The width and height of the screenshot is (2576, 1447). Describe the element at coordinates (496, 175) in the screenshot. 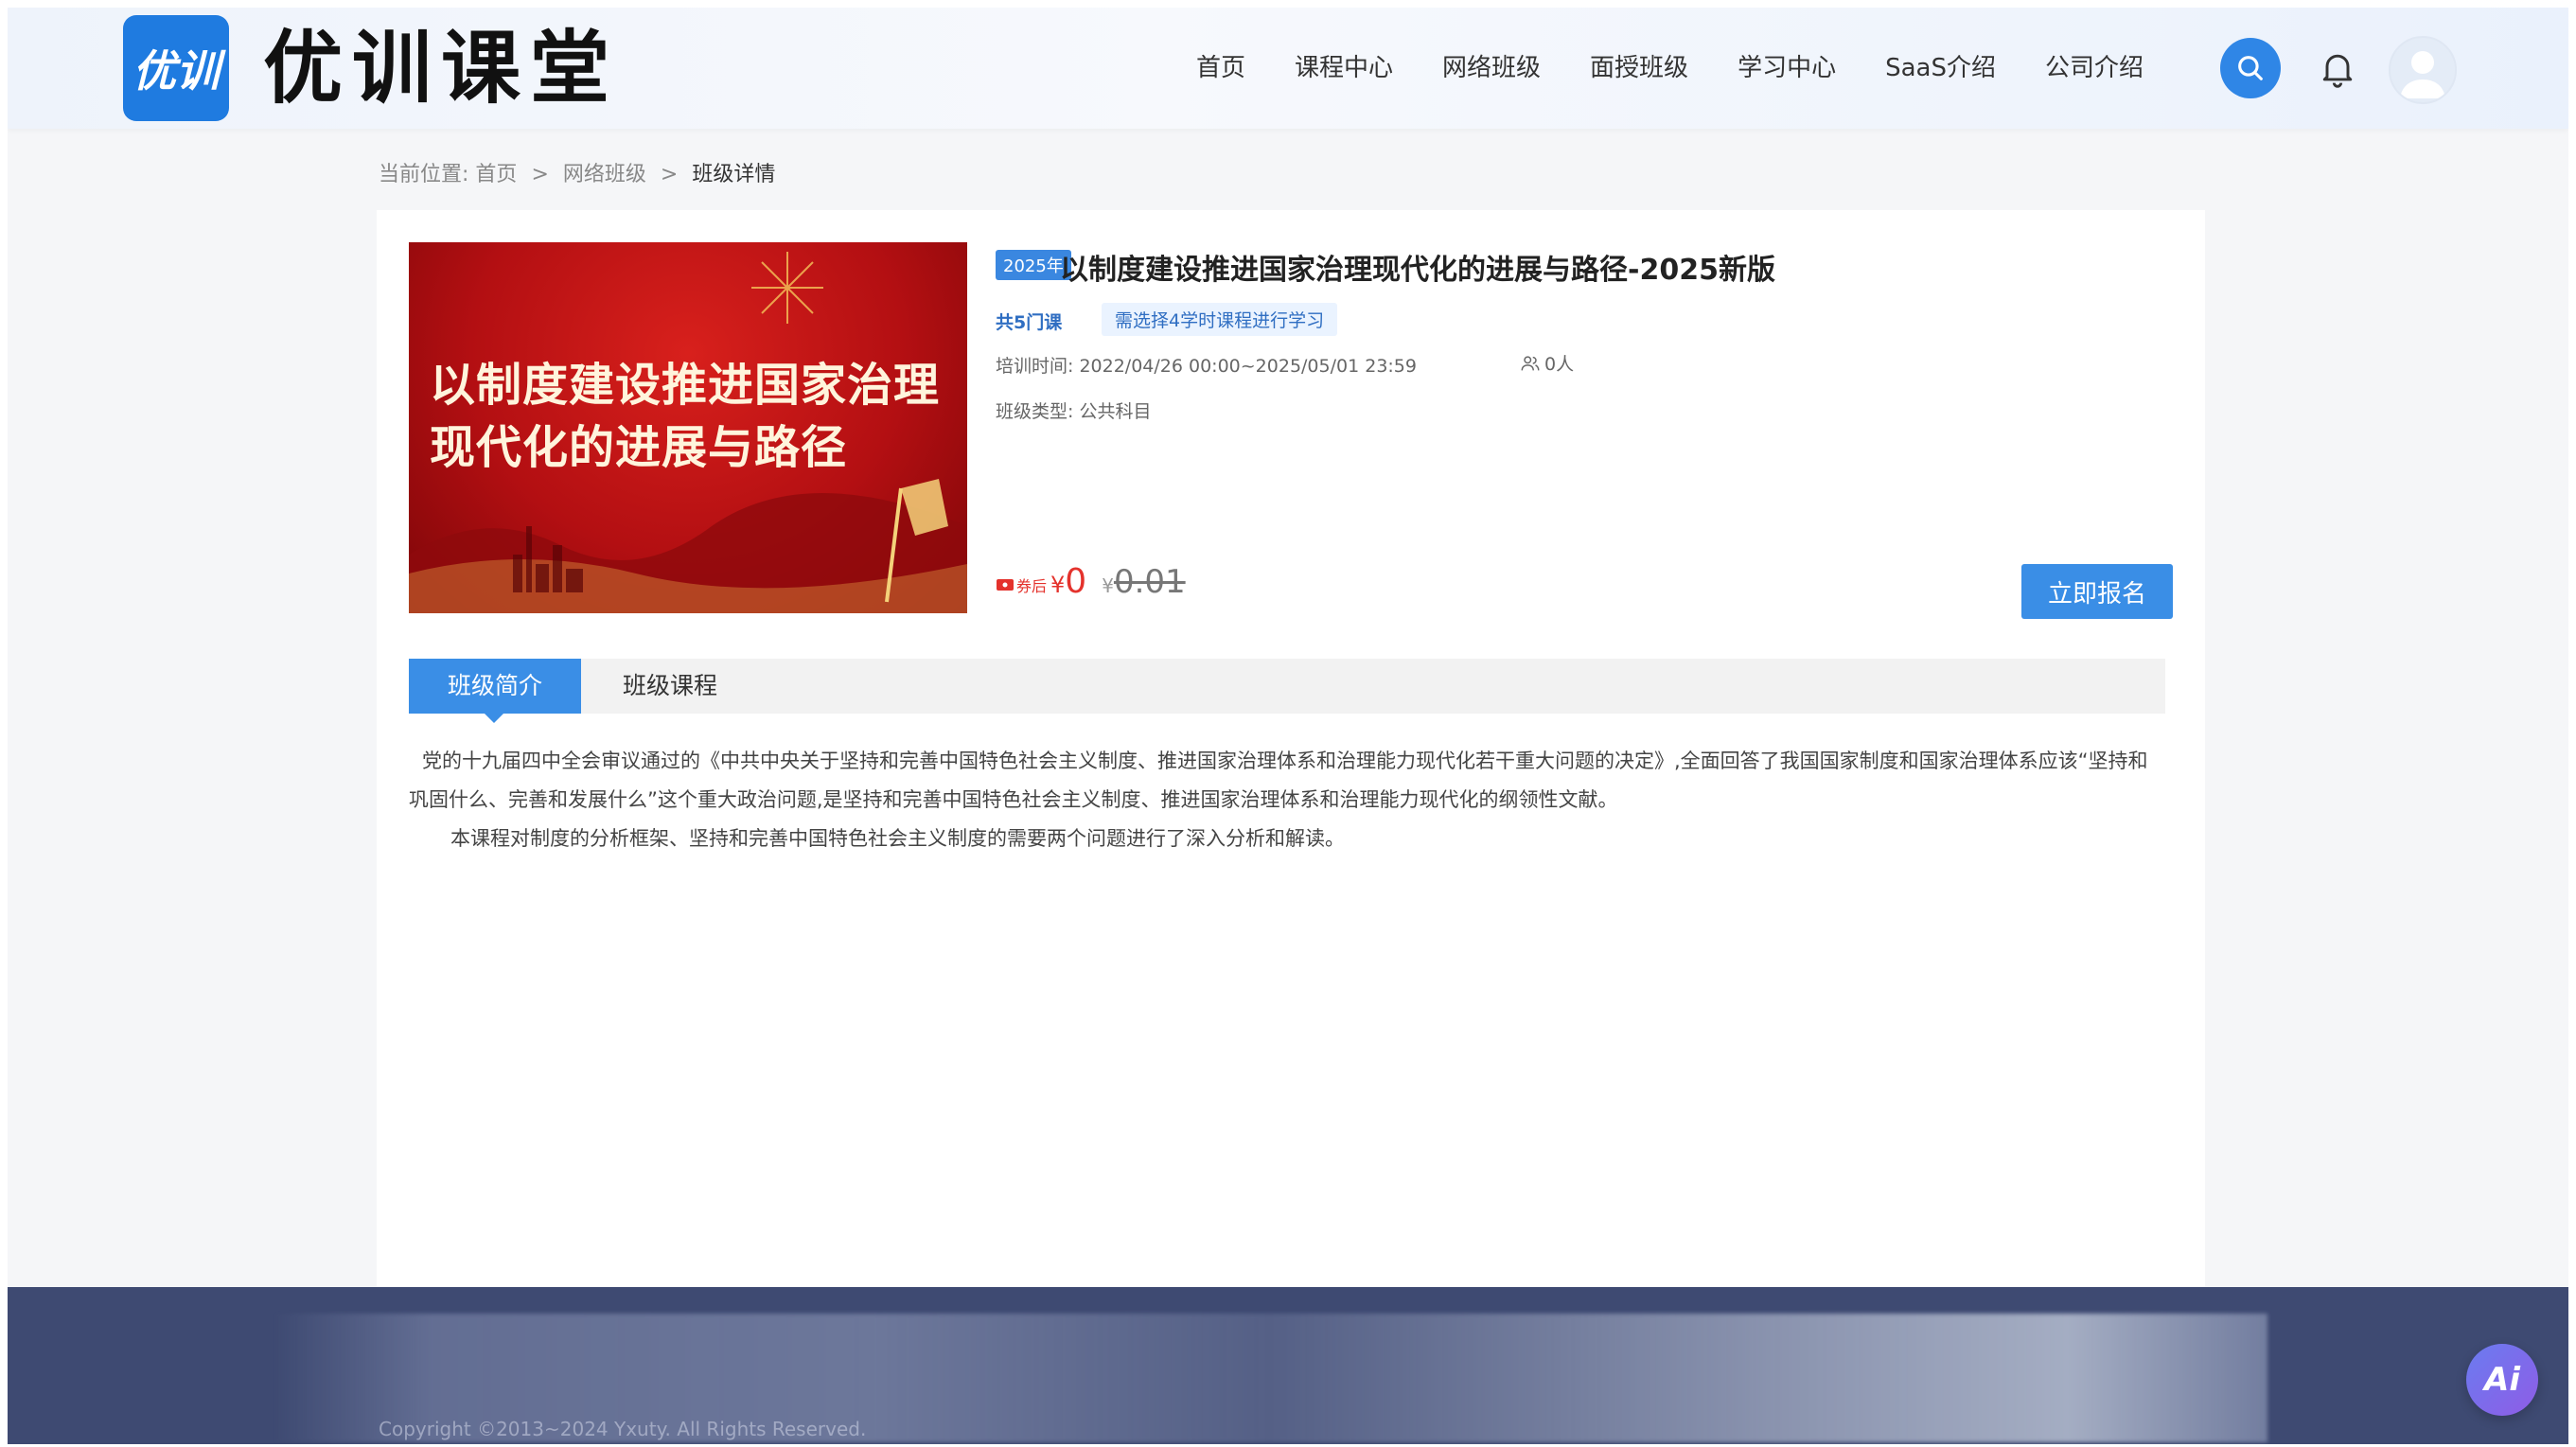

I see `breadcrumb-home: 首页` at that location.